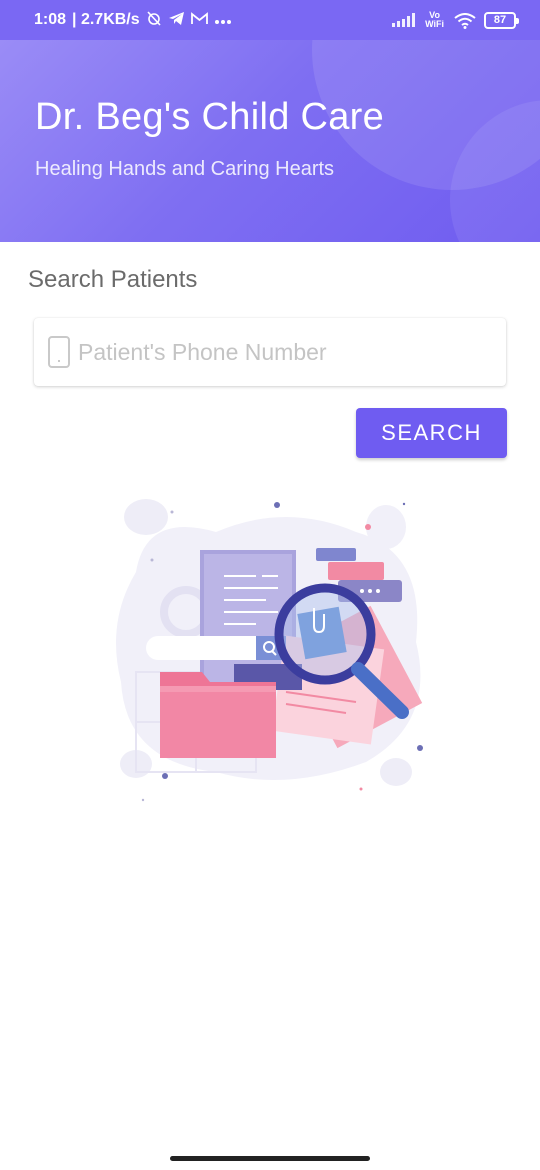 This screenshot has width=540, height=1170. I want to click on phone-search-field, so click(270, 352).